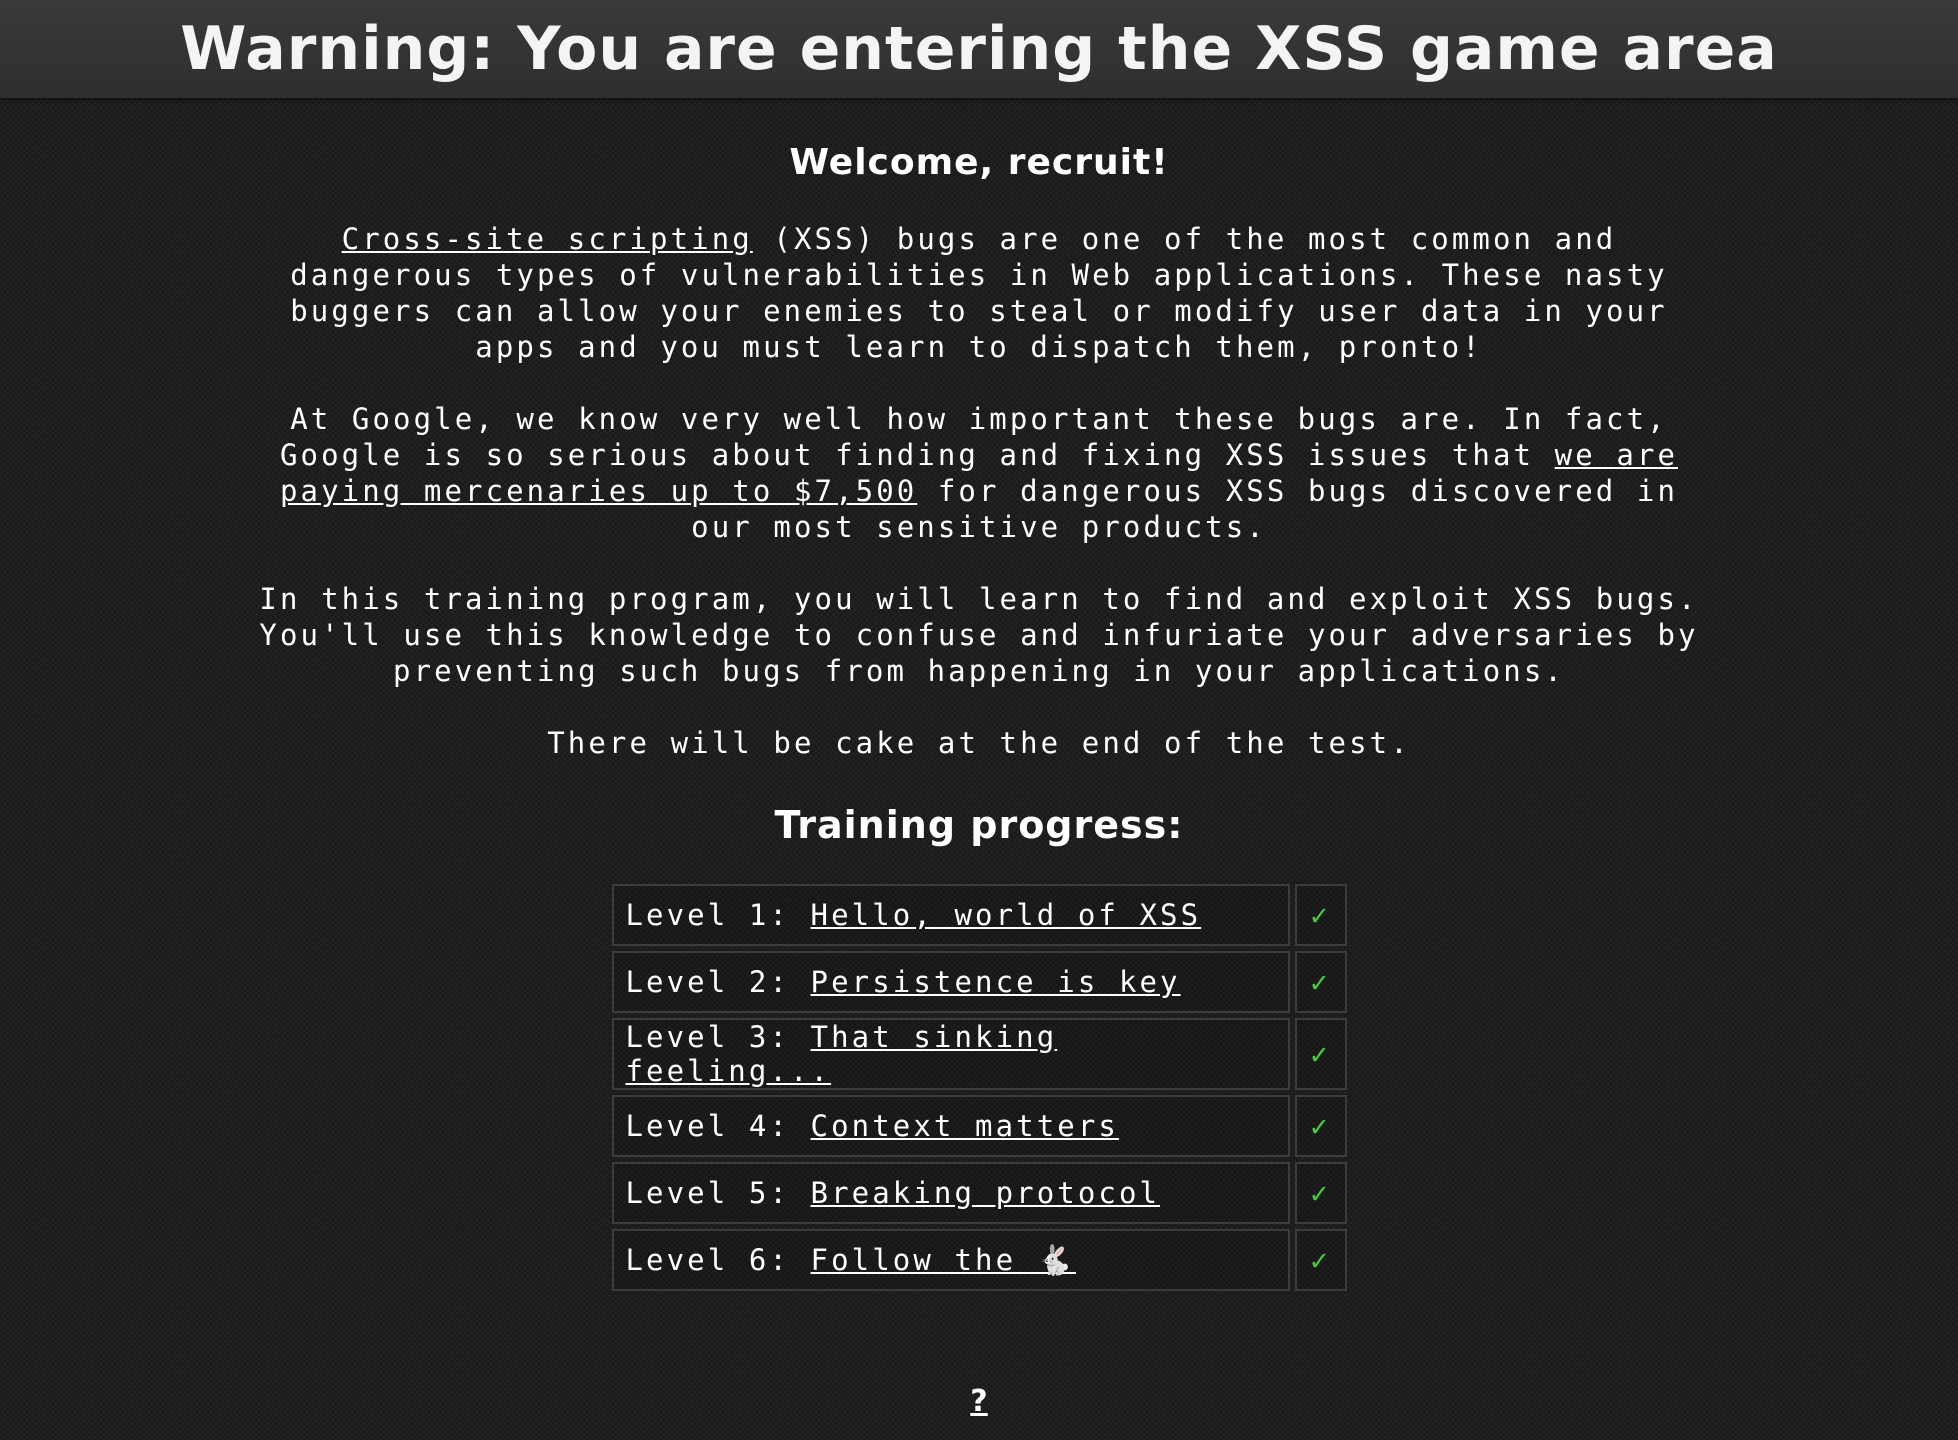 This screenshot has height=1440, width=1958. I want to click on level-row: Level 5: Breaking protocol ✓, so click(979, 1193).